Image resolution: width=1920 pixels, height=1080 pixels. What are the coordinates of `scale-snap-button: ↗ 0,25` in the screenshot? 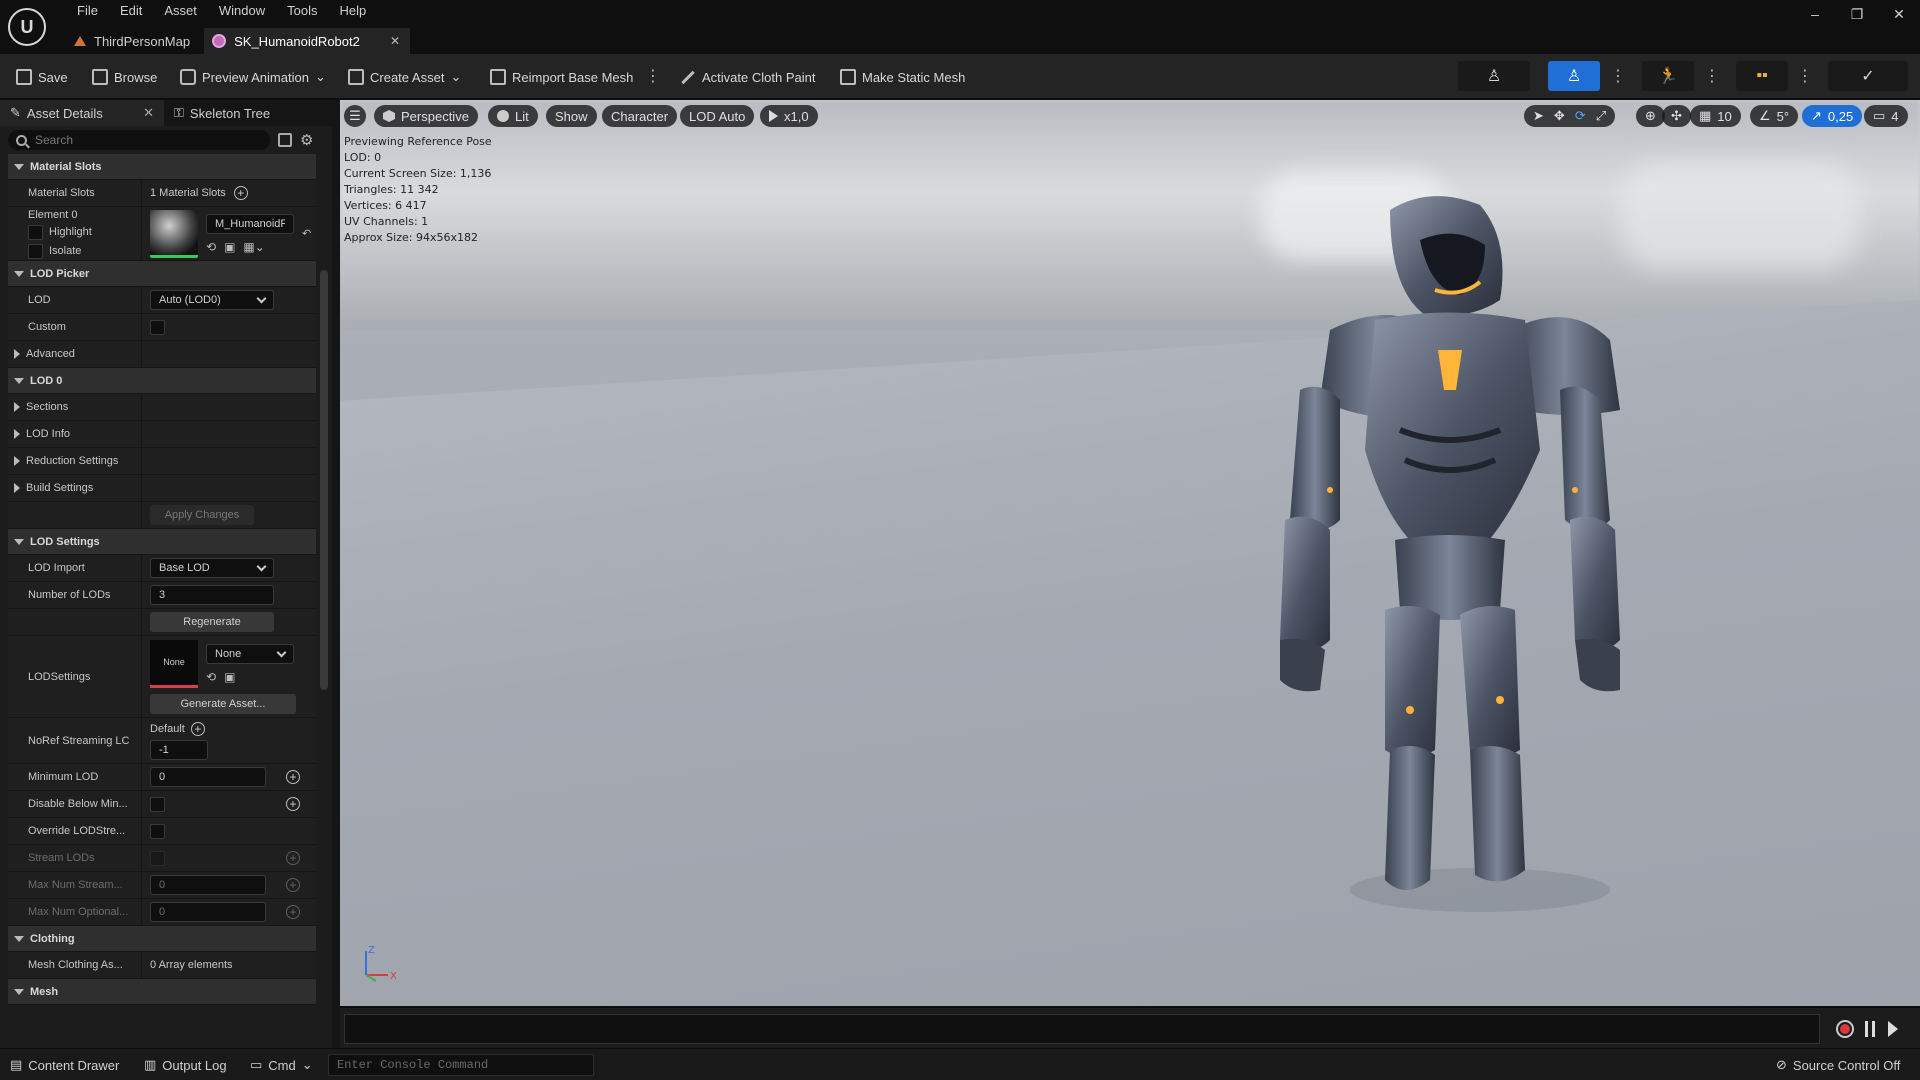 It's located at (1832, 116).